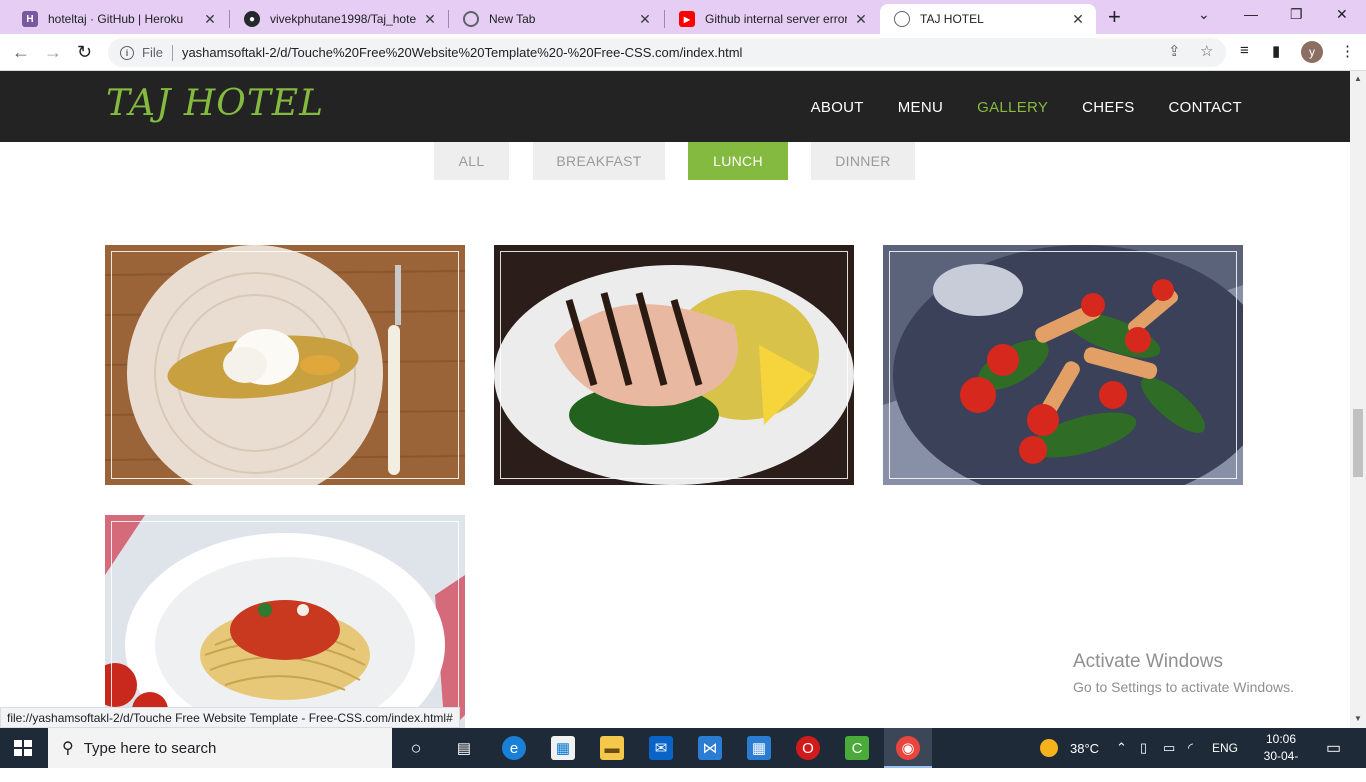 This screenshot has height=782, width=1366. Describe the element at coordinates (416, 748) in the screenshot. I see `cortana-icon: ○` at that location.